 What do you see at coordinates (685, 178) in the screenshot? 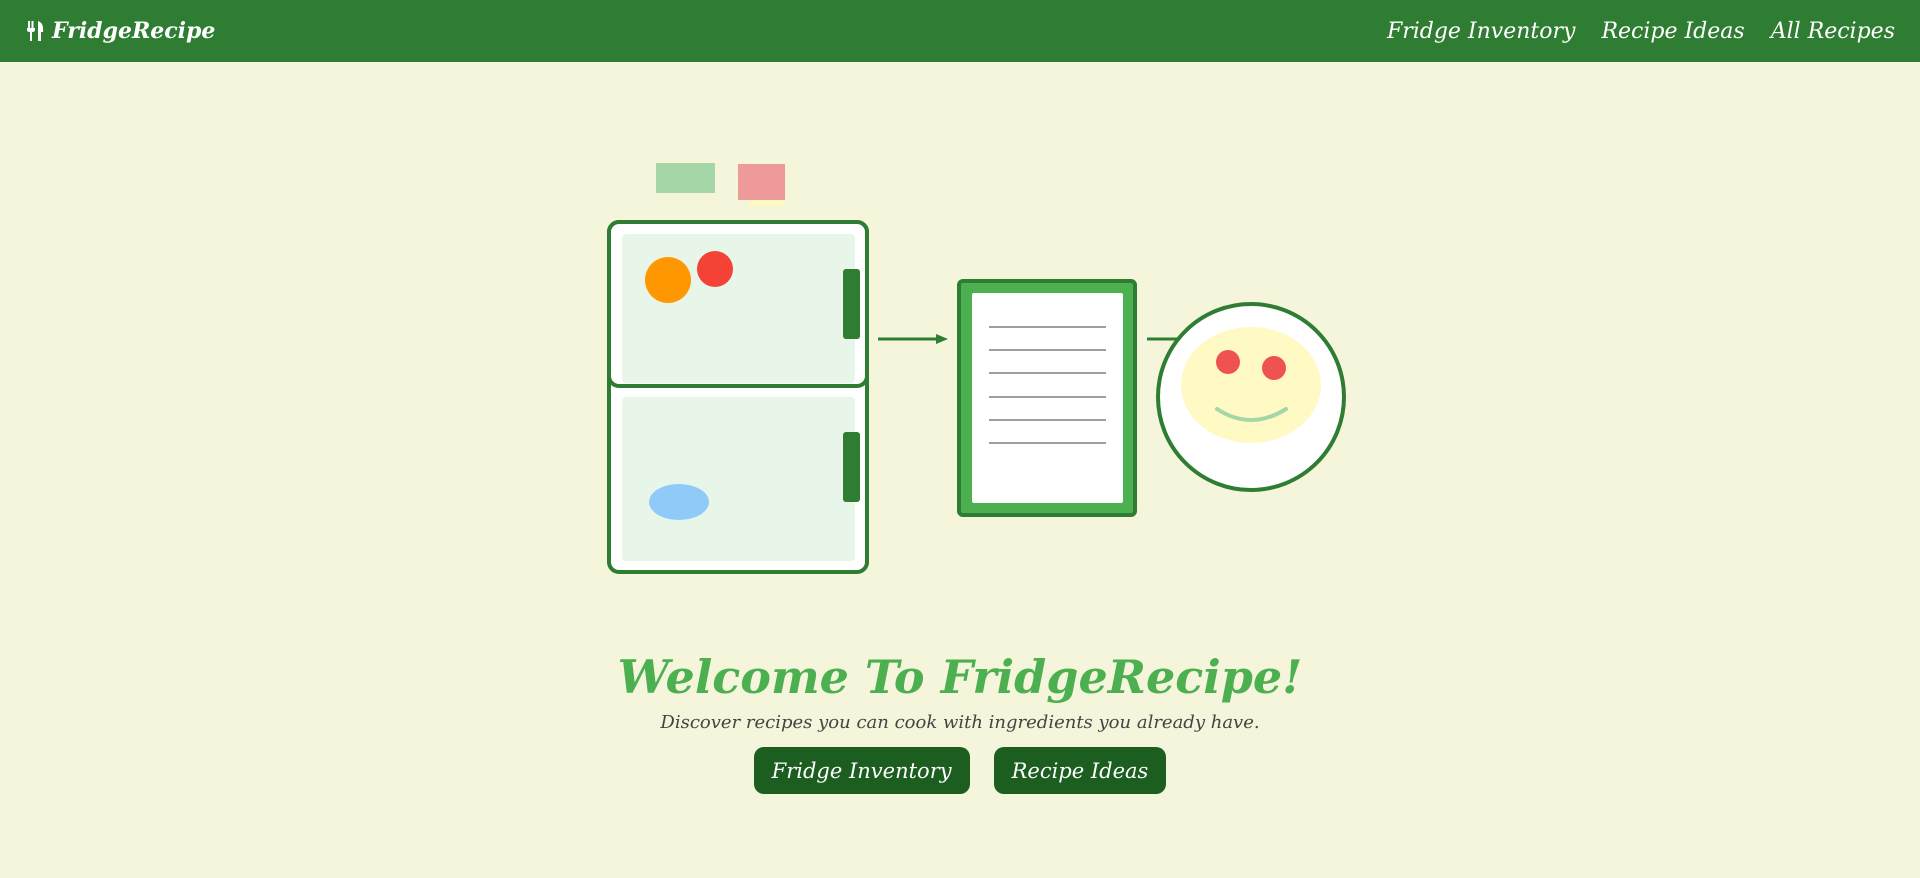
I see `sticky-note-green` at bounding box center [685, 178].